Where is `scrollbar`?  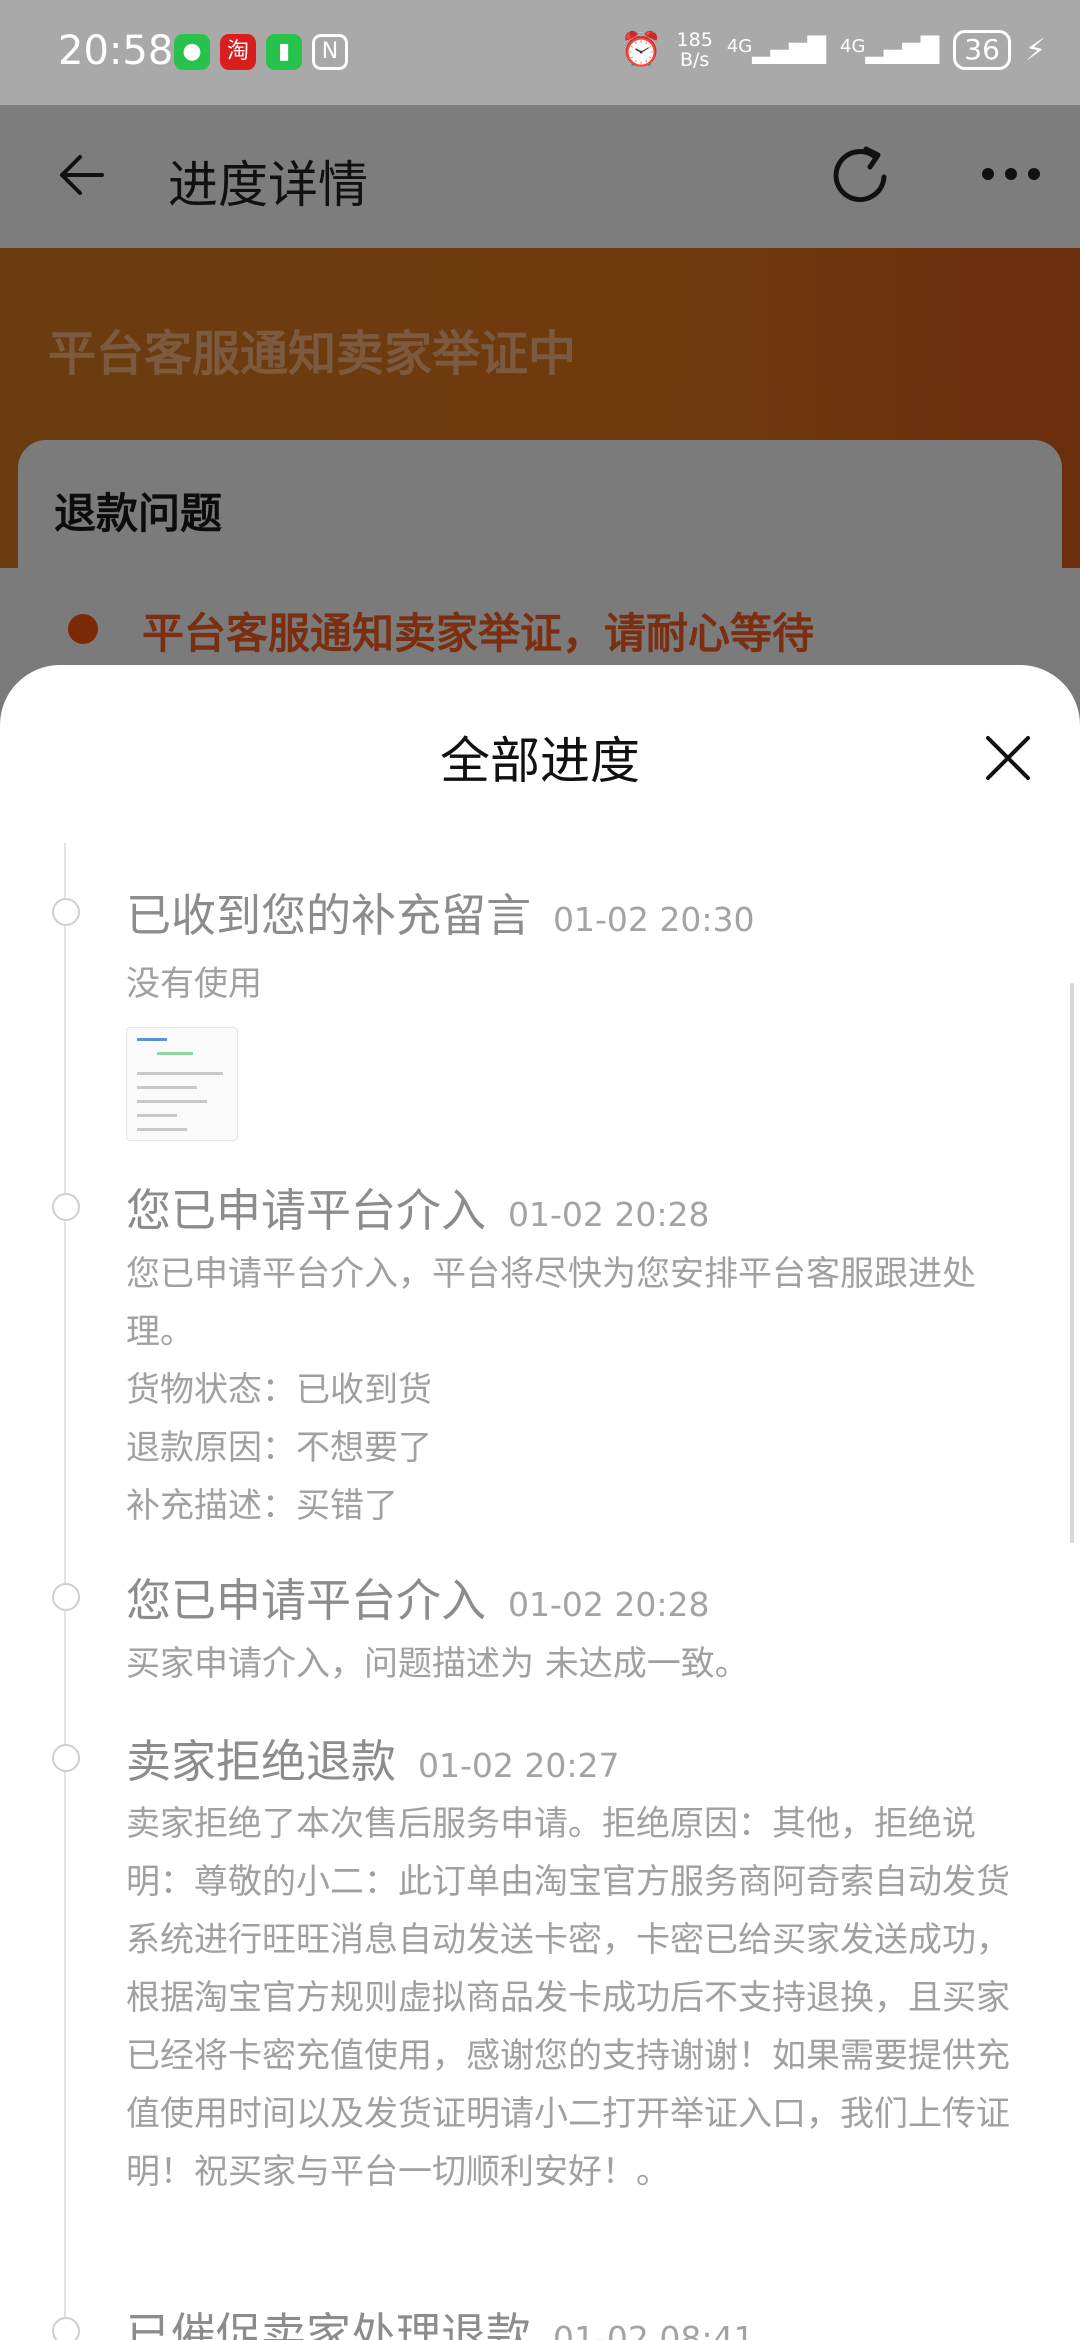
scrollbar is located at coordinates (1072, 1263).